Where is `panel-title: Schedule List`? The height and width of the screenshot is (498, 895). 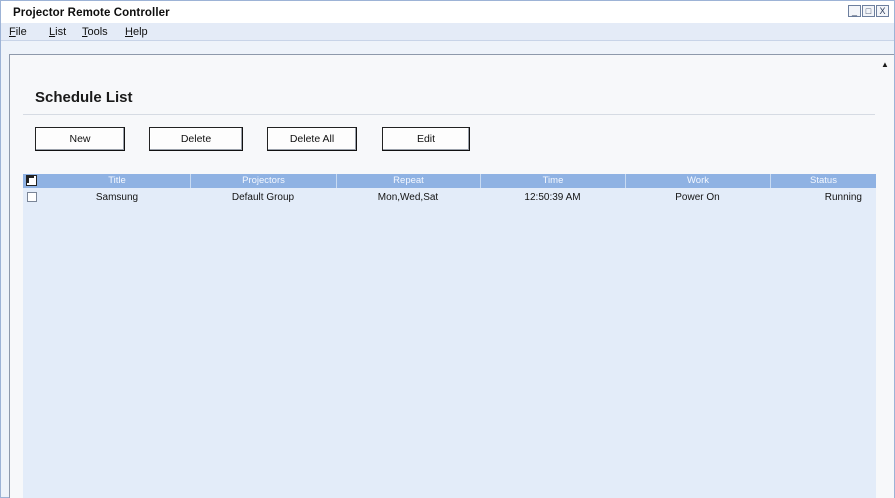
panel-title: Schedule List is located at coordinates (84, 97).